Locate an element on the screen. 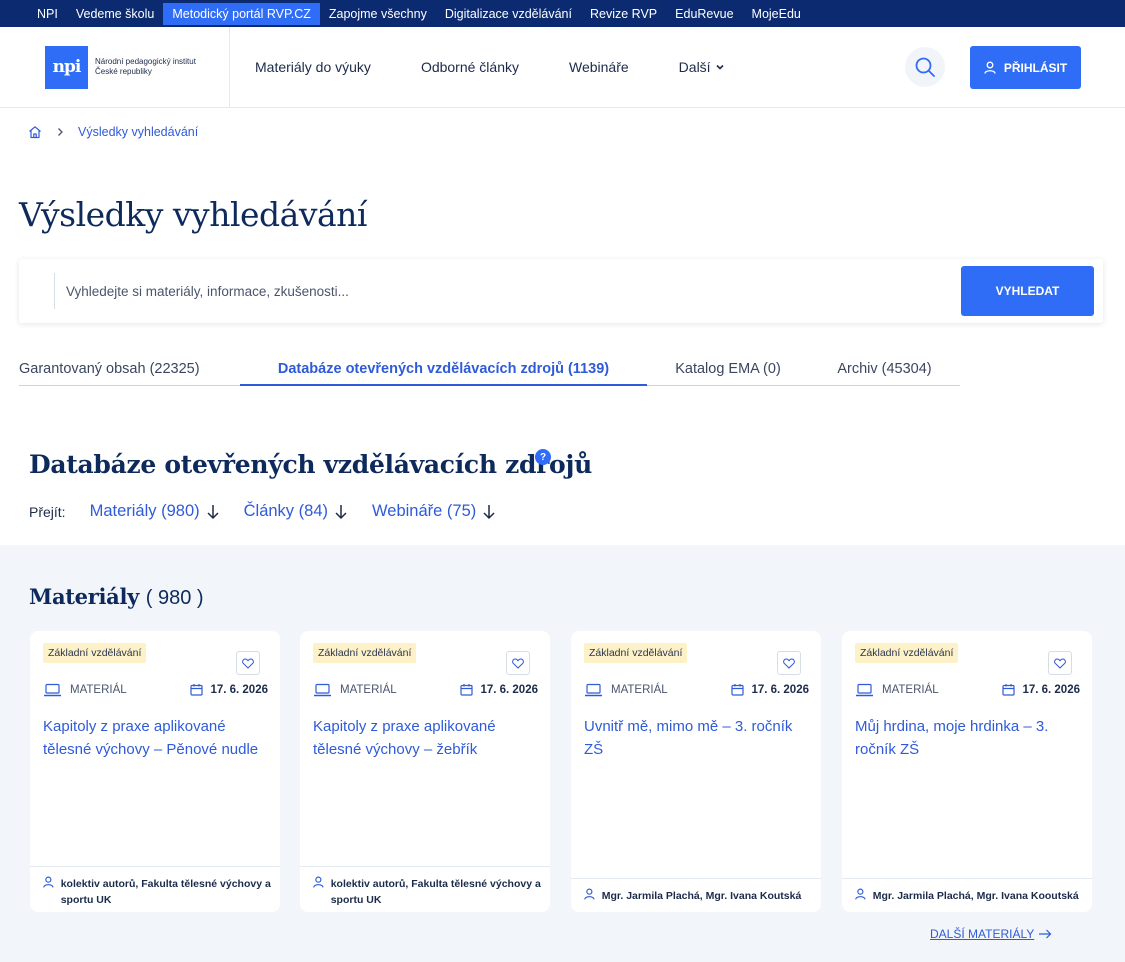  jump-link-articles-label: Články (84) is located at coordinates (285, 511).